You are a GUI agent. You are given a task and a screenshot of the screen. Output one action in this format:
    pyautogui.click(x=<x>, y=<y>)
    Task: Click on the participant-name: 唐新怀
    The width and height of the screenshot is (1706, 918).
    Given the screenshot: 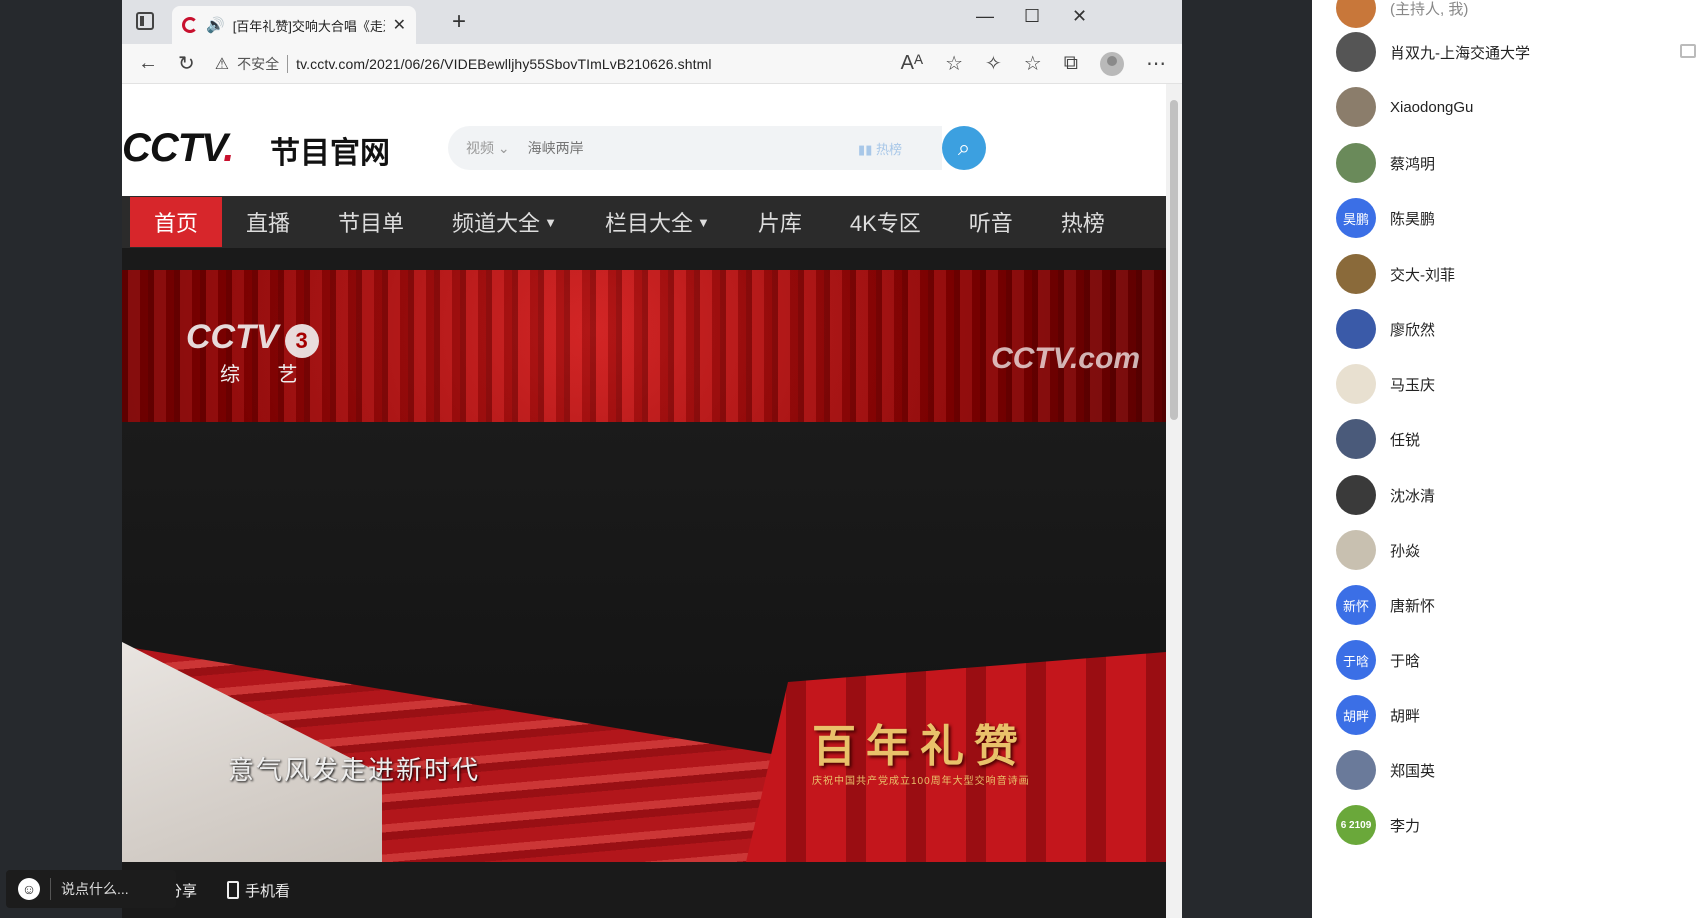 What is the action you would take?
    pyautogui.click(x=1413, y=606)
    